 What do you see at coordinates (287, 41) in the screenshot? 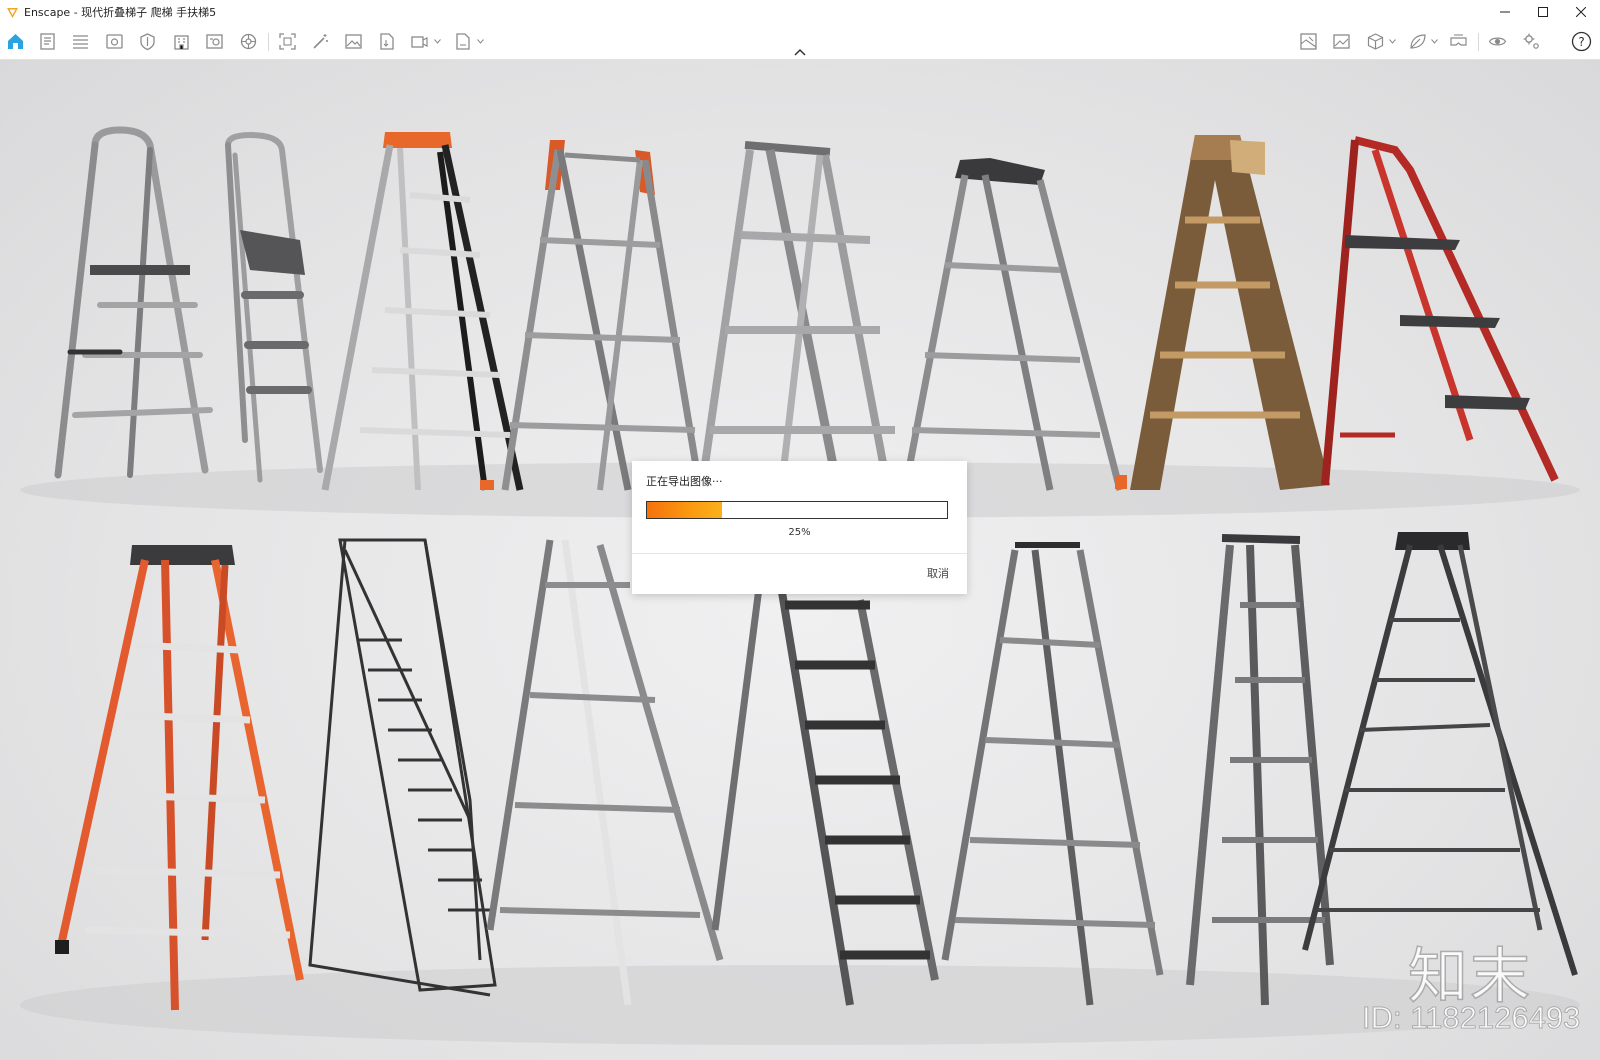
I see `screenshot-icon` at bounding box center [287, 41].